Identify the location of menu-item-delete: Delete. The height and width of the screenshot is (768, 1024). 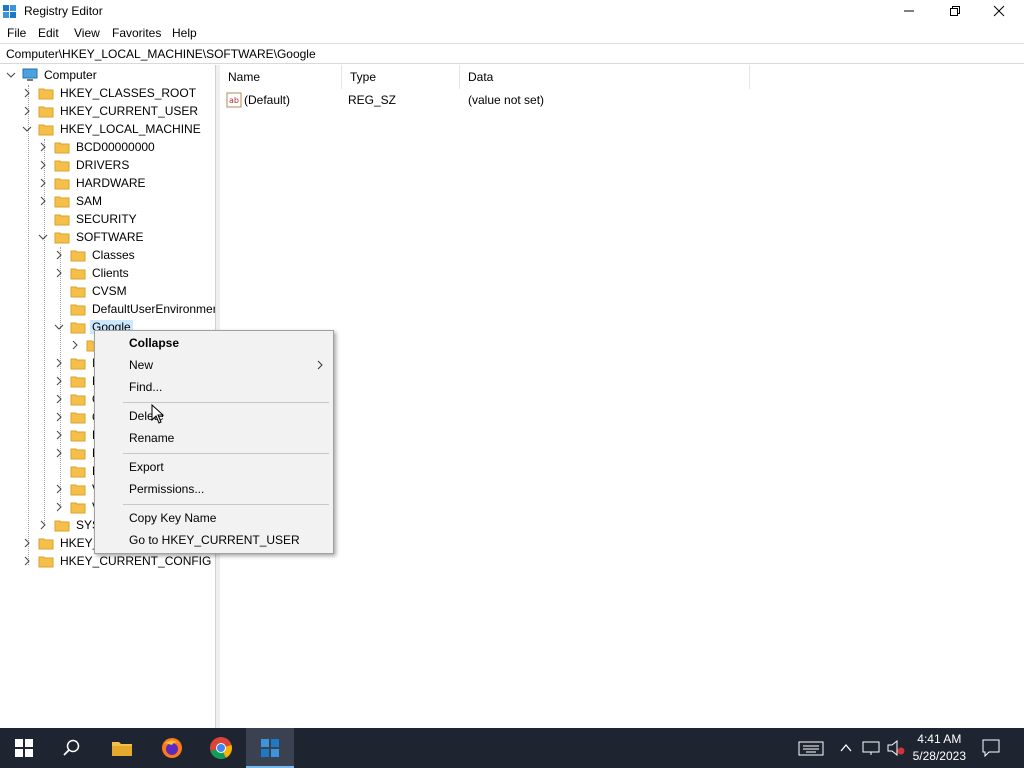
(214, 416).